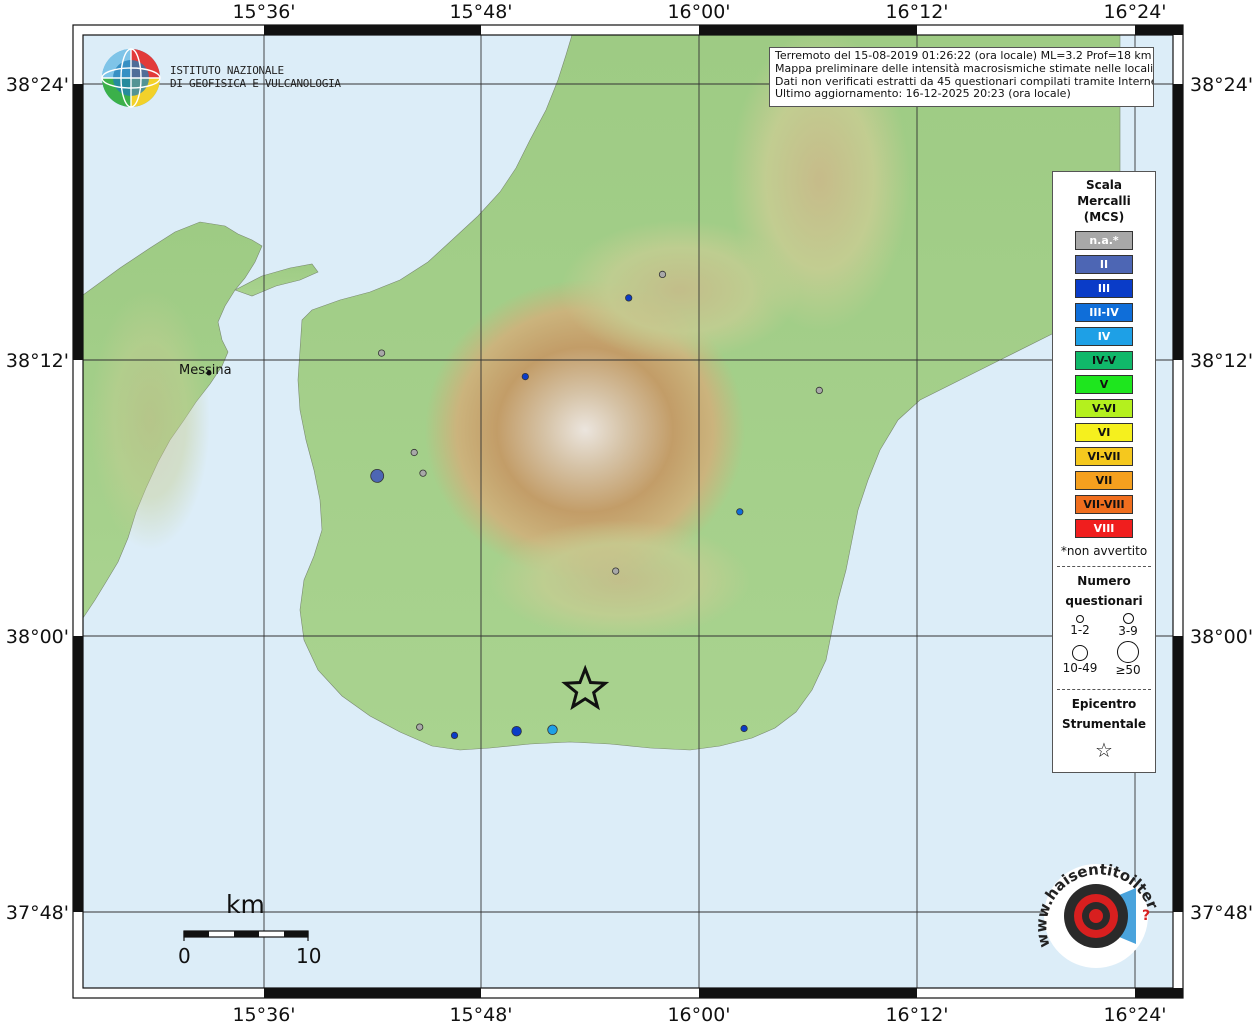 This screenshot has width=1256, height=1024. I want to click on lon-labels-top: 15°36' 15°48' 16°00' 16°12' 16°24', so click(699, 12).